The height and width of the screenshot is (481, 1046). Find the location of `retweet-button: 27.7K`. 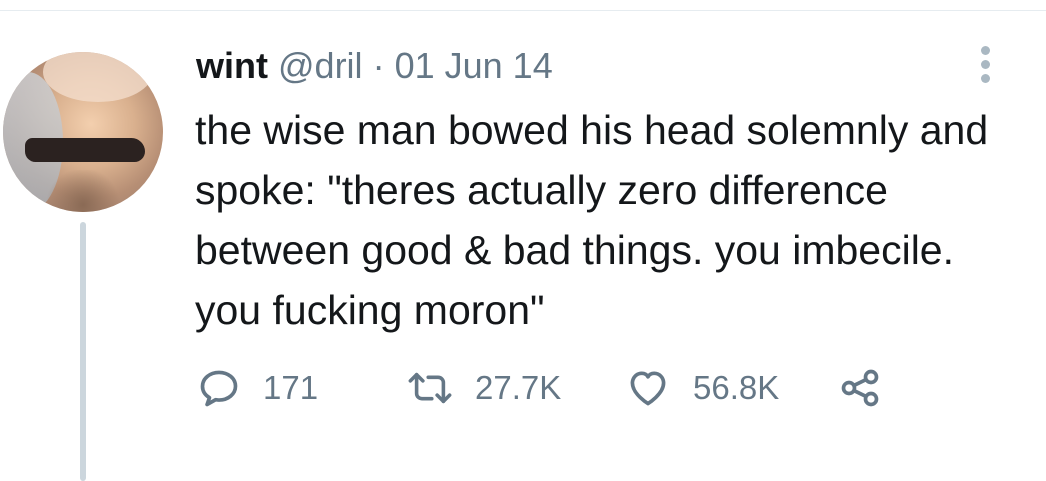

retweet-button: 27.7K is located at coordinates (483, 388).